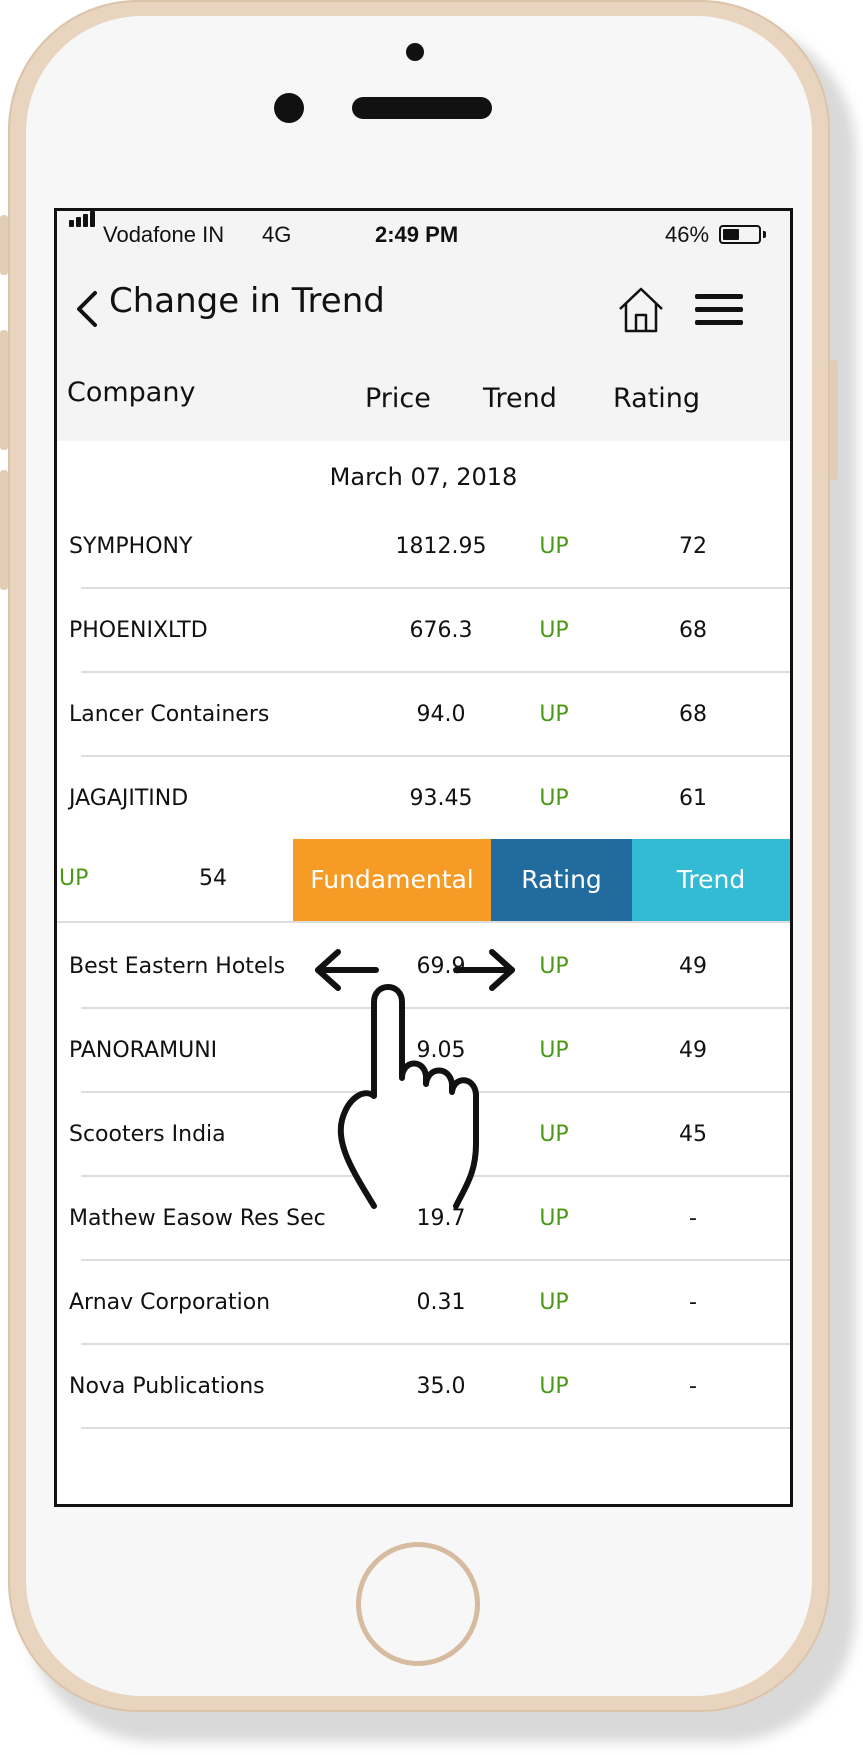  What do you see at coordinates (4, 390) in the screenshot?
I see `volume-up-button` at bounding box center [4, 390].